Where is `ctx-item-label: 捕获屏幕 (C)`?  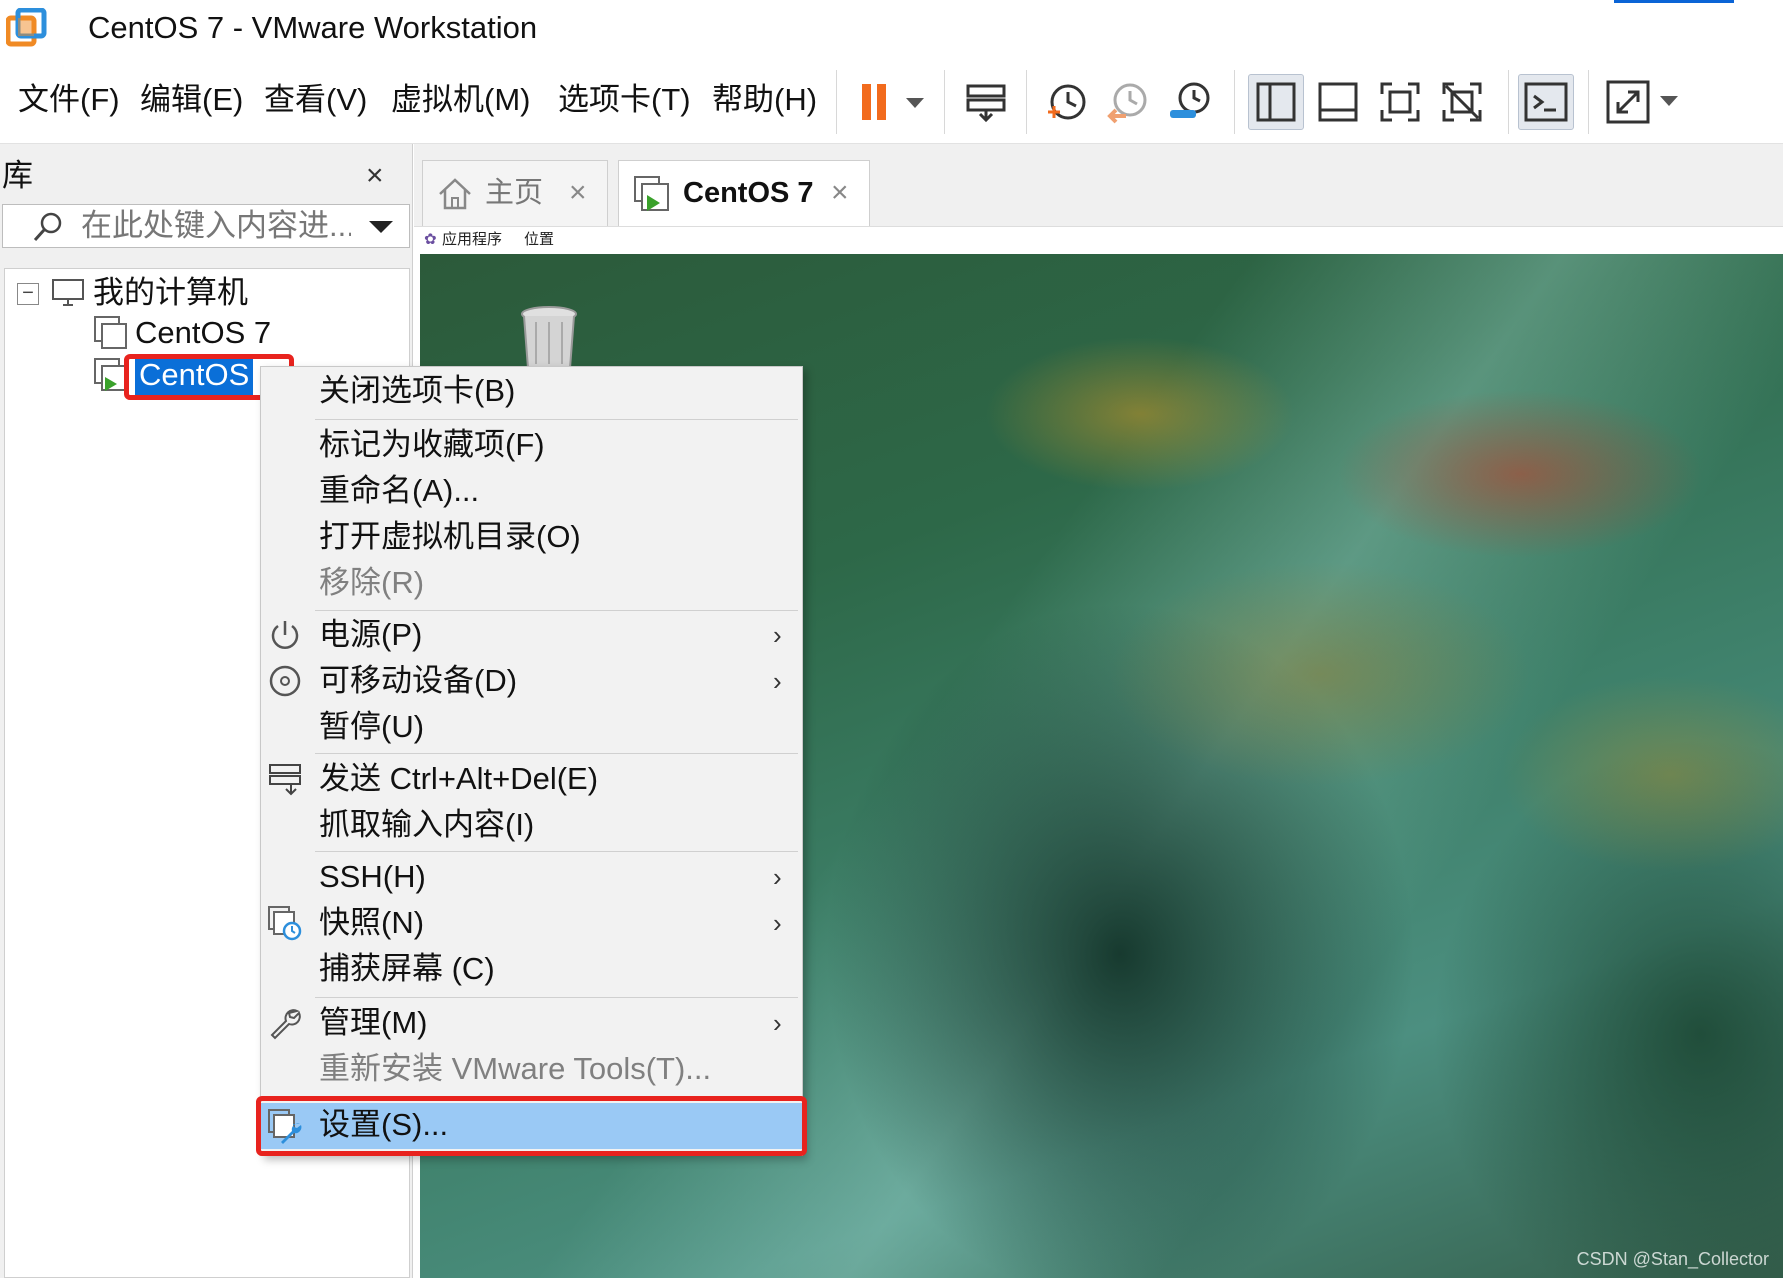
ctx-item-label: 捕获屏幕 (C) is located at coordinates (407, 968).